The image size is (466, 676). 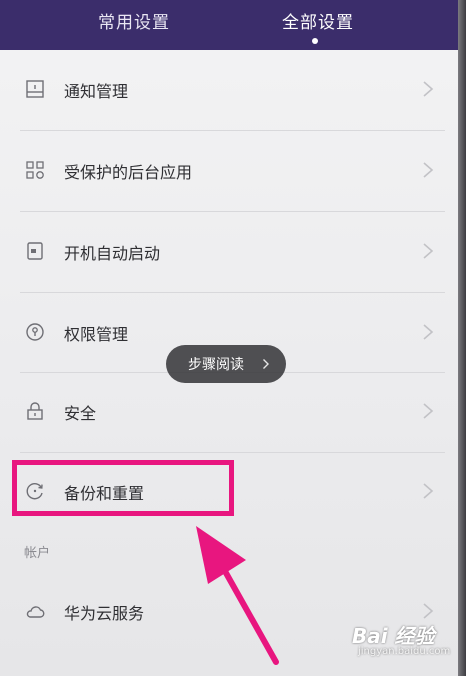 What do you see at coordinates (35, 612) in the screenshot?
I see `cloud-icon` at bounding box center [35, 612].